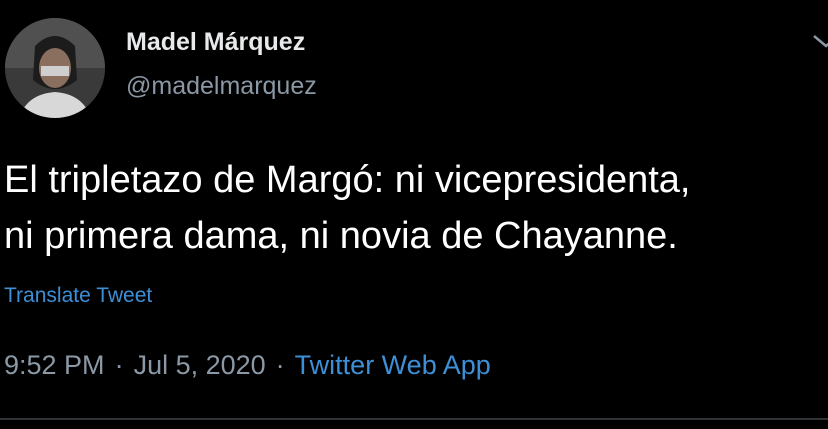 The width and height of the screenshot is (828, 429). Describe the element at coordinates (414, 419) in the screenshot. I see `divider` at that location.